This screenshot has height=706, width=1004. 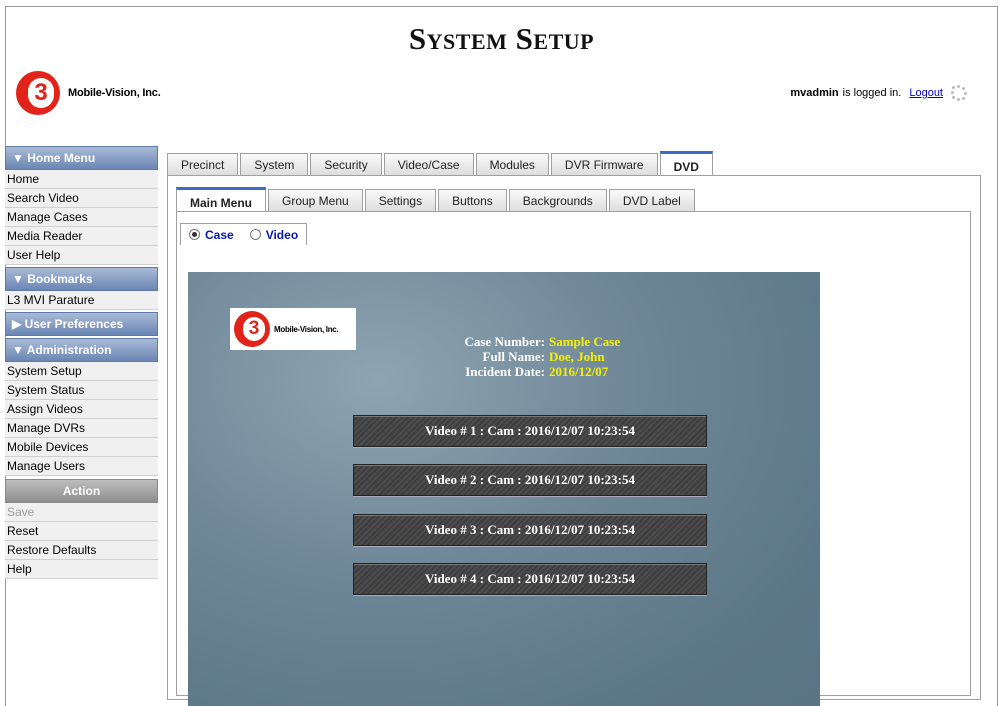 I want to click on sidebar-item-mobile-devices: Mobile Devices, so click(x=81, y=447).